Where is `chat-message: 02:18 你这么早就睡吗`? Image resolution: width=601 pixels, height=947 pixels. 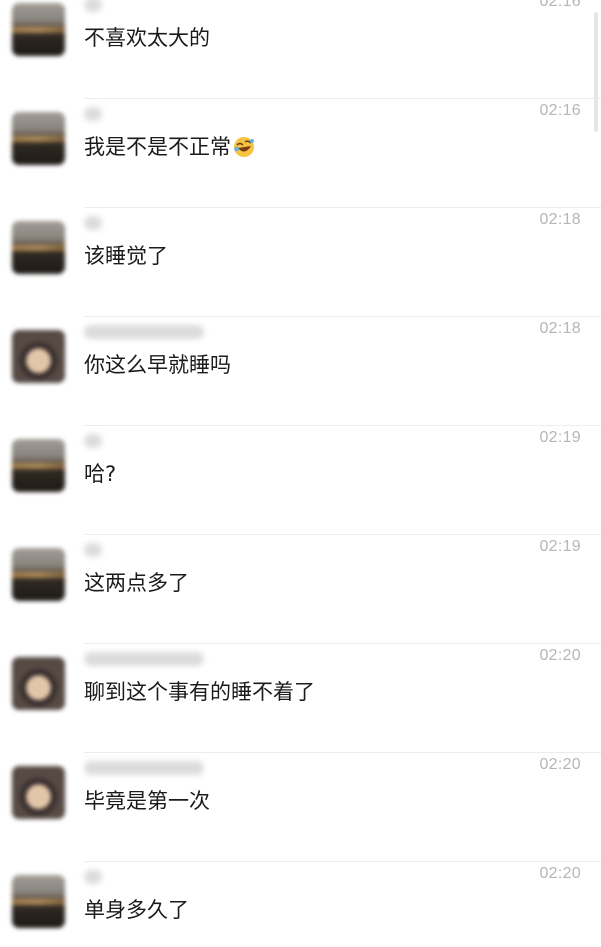
chat-message: 02:18 你这么早就睡吗 is located at coordinates (300, 371).